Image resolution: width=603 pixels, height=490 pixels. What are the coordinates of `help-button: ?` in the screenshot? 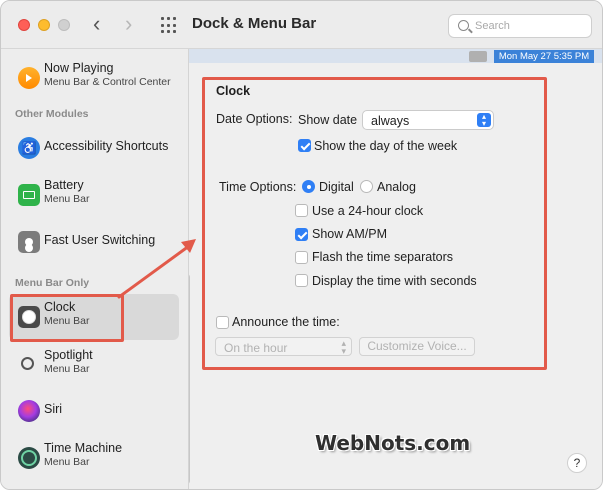 It's located at (577, 463).